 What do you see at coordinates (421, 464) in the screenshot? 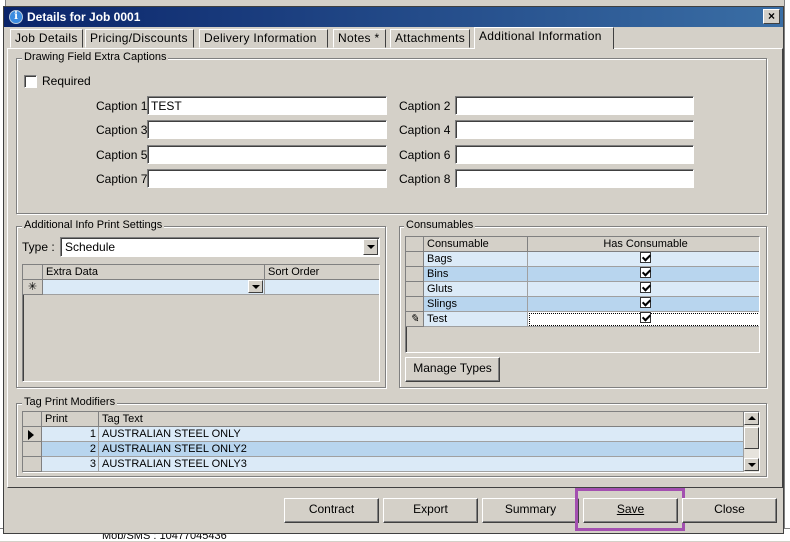
I see `tag-text-cell: AUSTRALIAN STEEL ONLY3` at bounding box center [421, 464].